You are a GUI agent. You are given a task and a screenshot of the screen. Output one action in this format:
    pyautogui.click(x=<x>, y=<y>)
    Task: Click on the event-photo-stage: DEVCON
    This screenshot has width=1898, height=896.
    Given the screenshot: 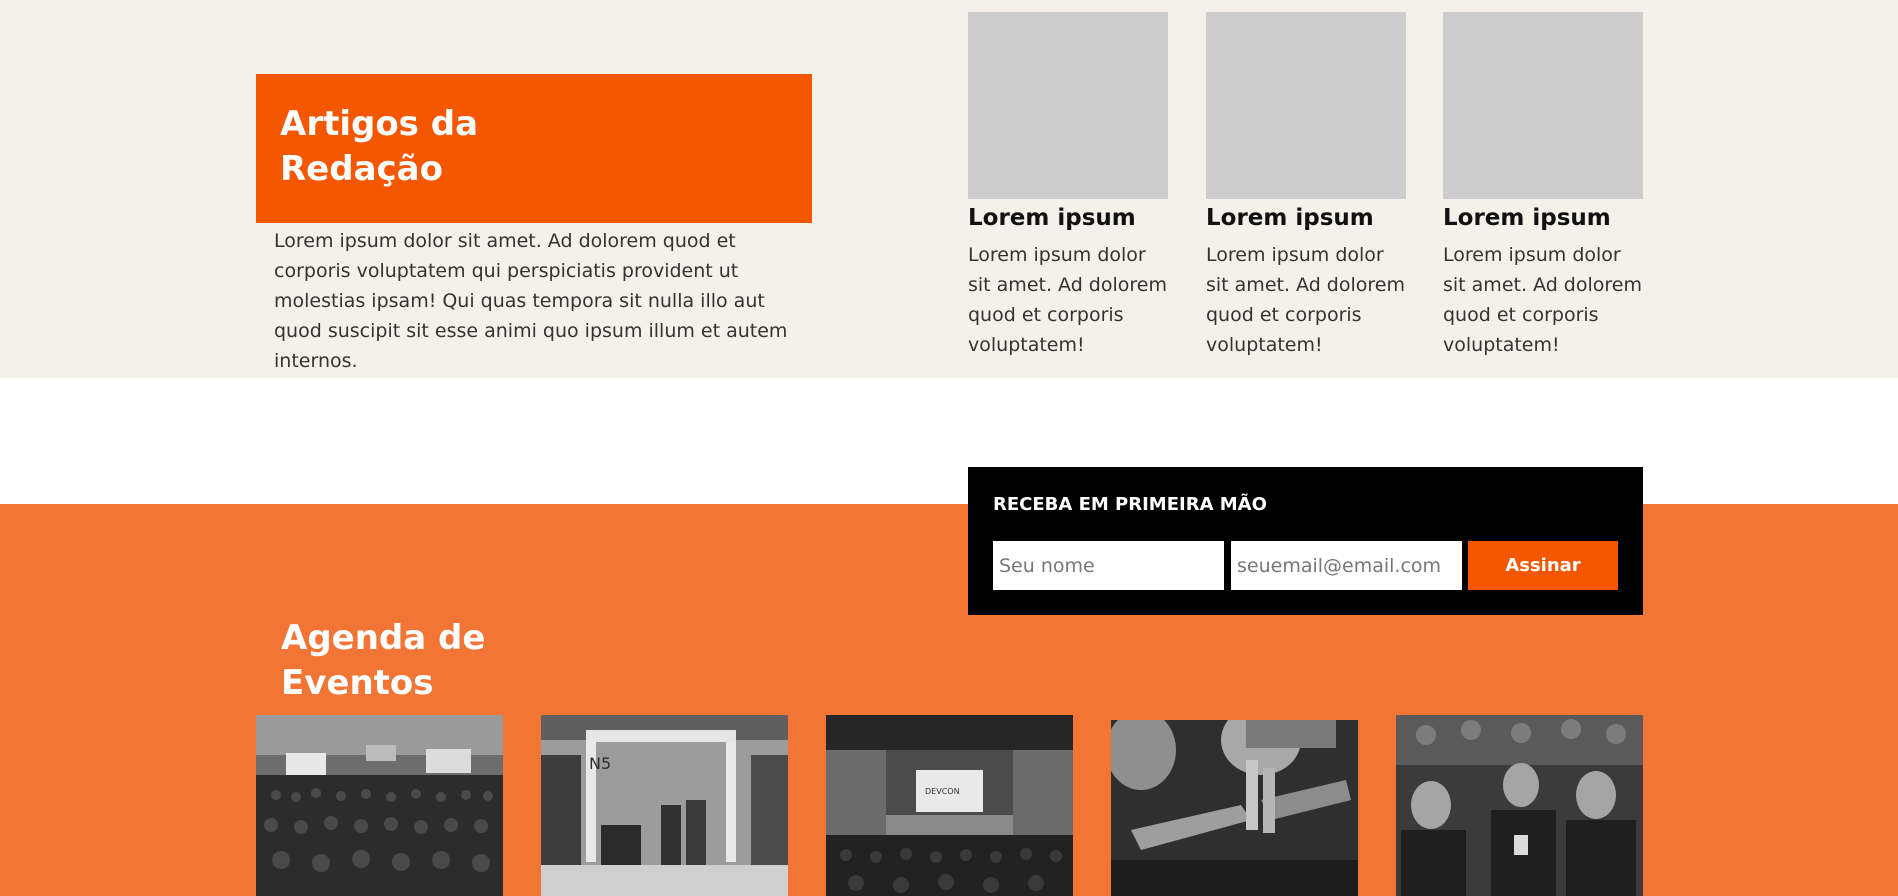 What is the action you would take?
    pyautogui.click(x=949, y=805)
    